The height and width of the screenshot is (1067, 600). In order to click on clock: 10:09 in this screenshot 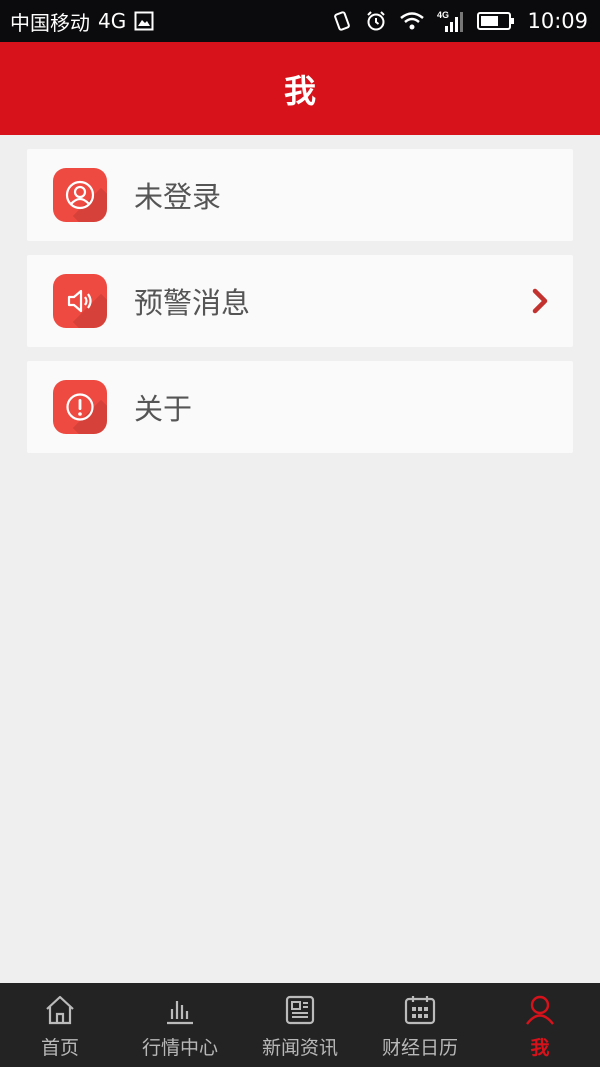, I will do `click(557, 21)`.